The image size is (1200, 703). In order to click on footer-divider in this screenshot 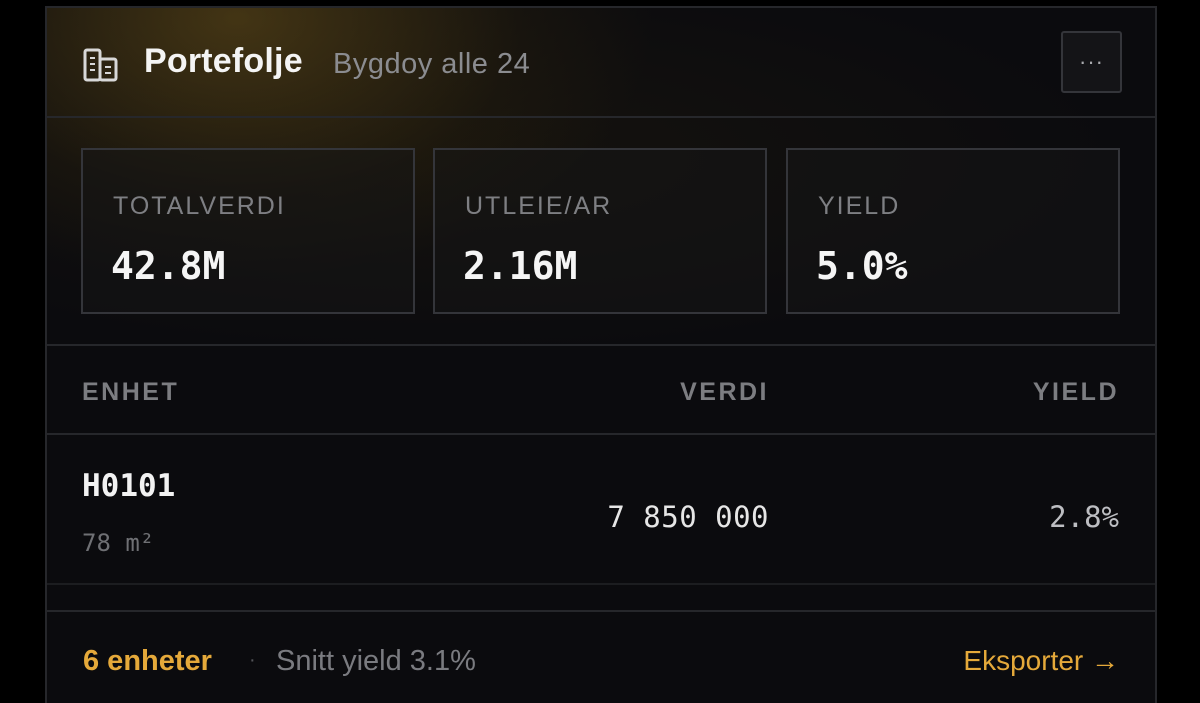, I will do `click(601, 611)`.